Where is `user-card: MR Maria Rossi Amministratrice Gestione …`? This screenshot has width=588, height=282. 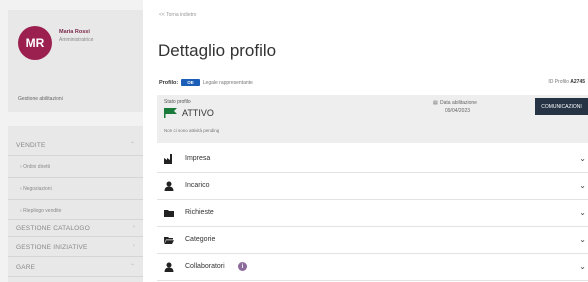 user-card: MR Maria Rossi Amministratrice Gestione … is located at coordinates (75, 61).